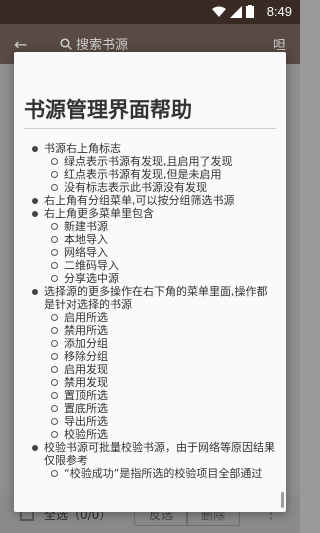  Describe the element at coordinates (154, 200) in the screenshot. I see `help-item: 右上角有分组菜单,可以按分组筛选书源` at that location.